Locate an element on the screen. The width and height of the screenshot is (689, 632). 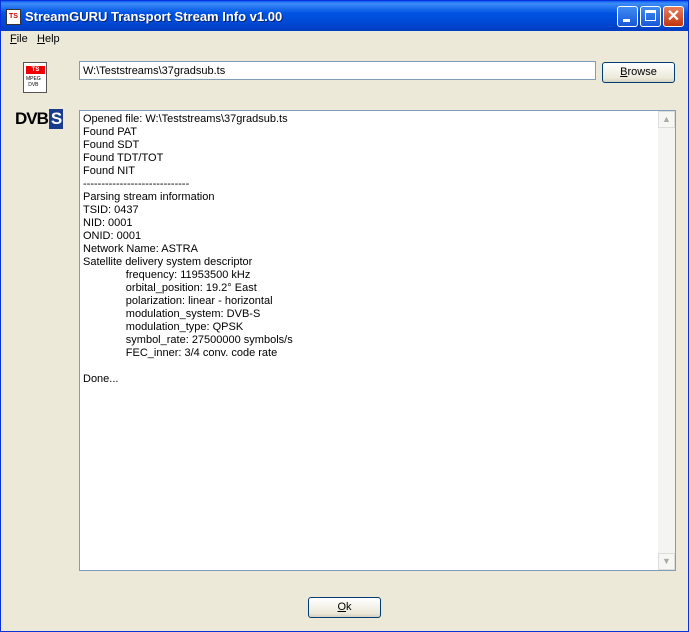
menu-help-hotkey: H is located at coordinates (41, 39).